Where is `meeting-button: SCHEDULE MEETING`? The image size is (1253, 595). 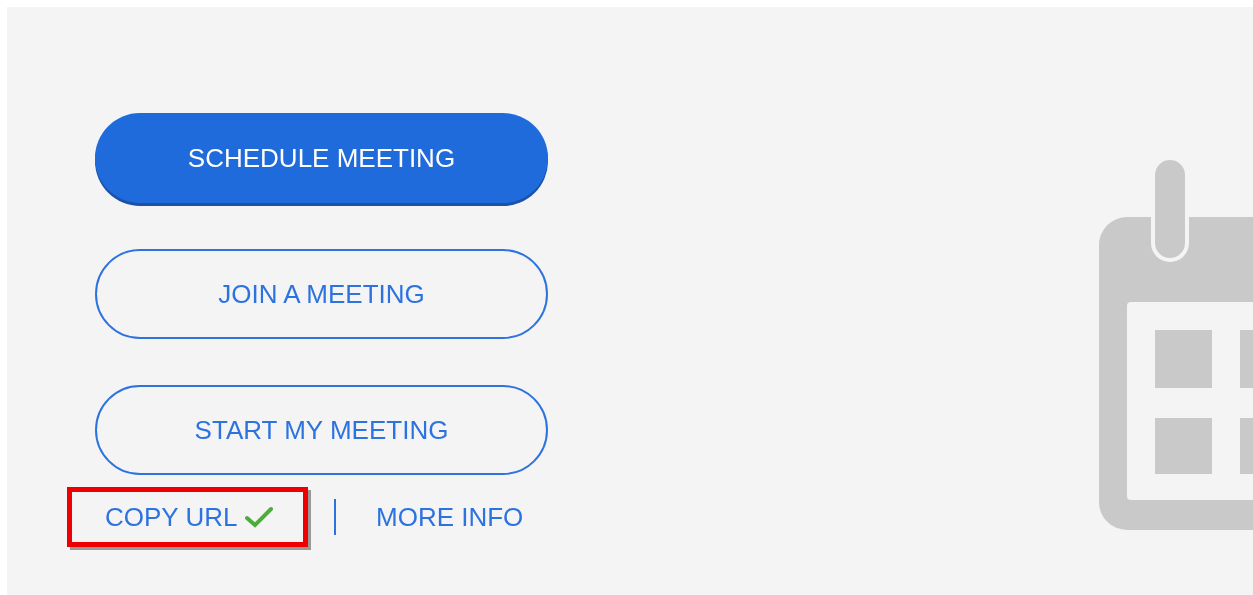 meeting-button: SCHEDULE MEETING is located at coordinates (321, 158).